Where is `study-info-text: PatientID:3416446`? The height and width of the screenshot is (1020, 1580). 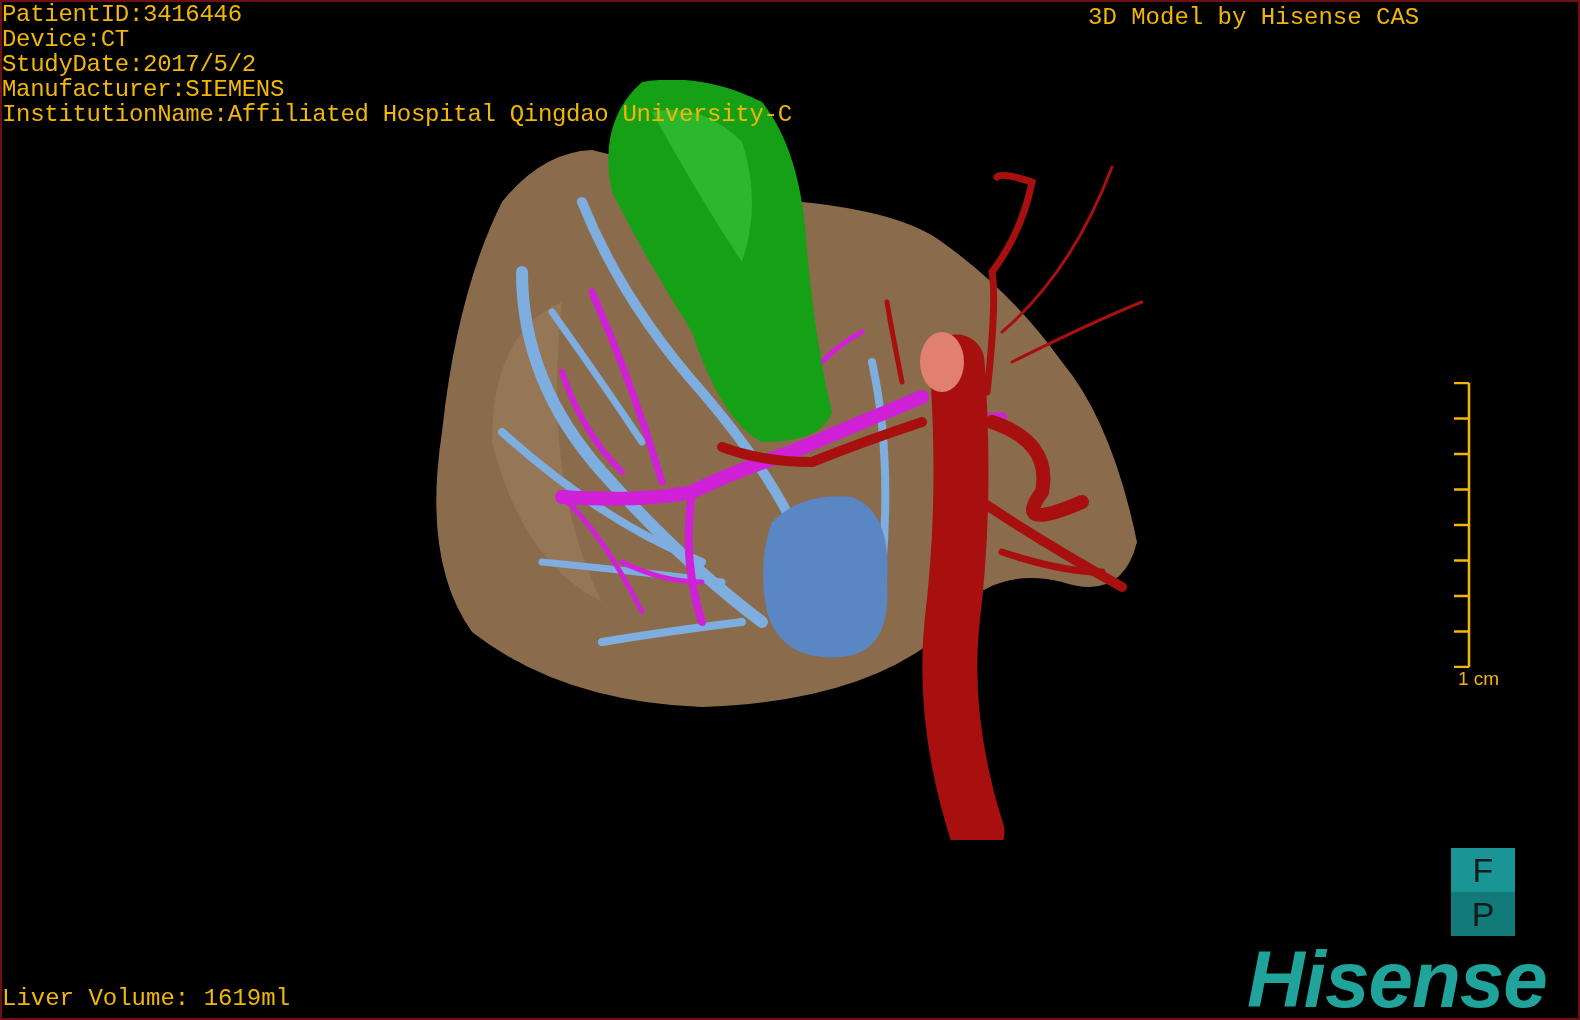
study-info-text: PatientID:3416446 is located at coordinates (122, 14).